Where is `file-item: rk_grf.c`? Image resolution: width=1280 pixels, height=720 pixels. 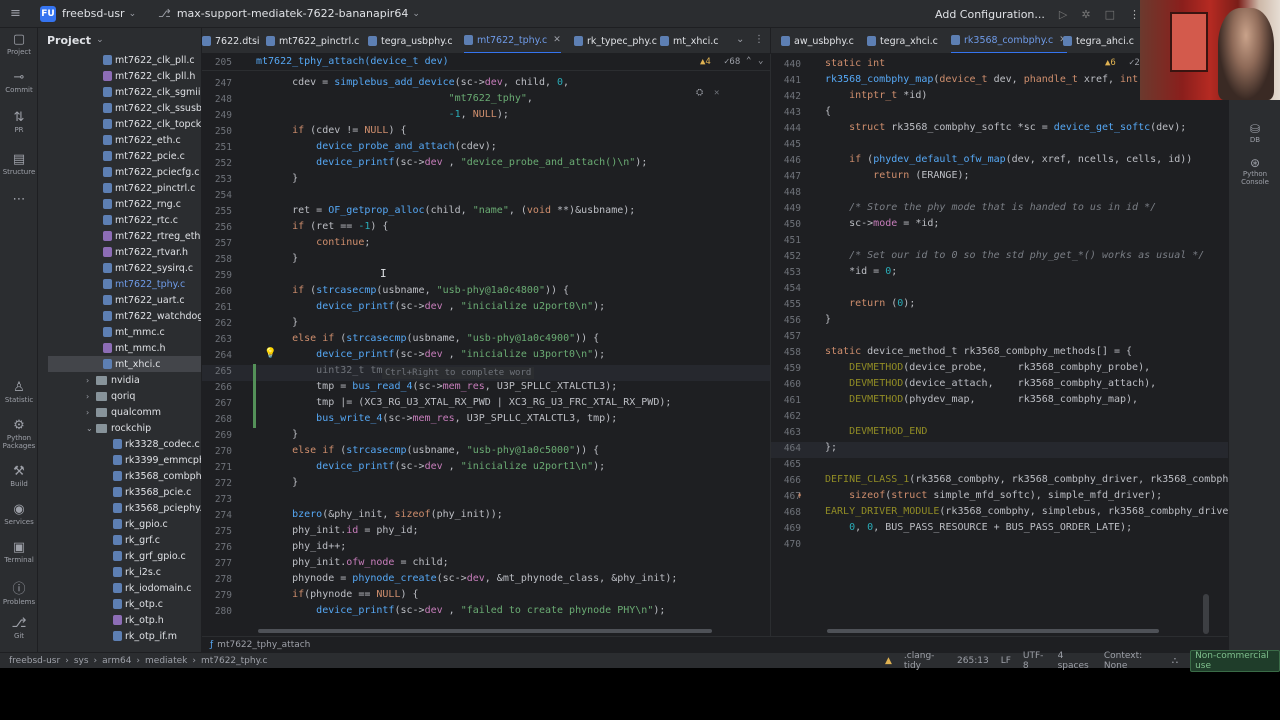 file-item: rk_grf.c is located at coordinates (136, 540).